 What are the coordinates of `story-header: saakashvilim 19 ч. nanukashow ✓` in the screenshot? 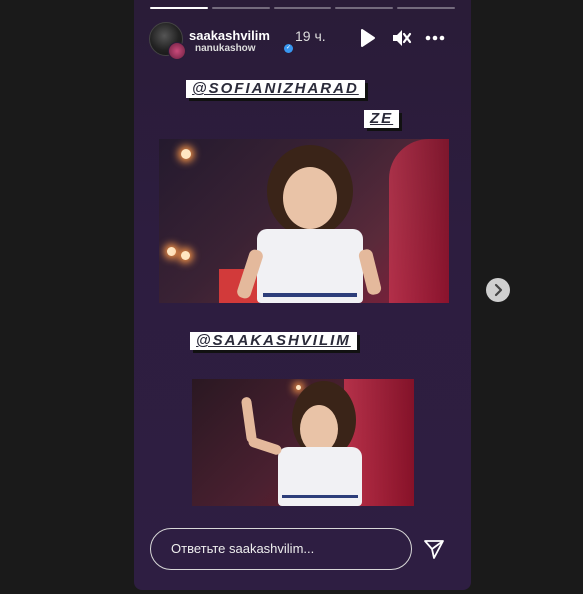 It's located at (304, 40).